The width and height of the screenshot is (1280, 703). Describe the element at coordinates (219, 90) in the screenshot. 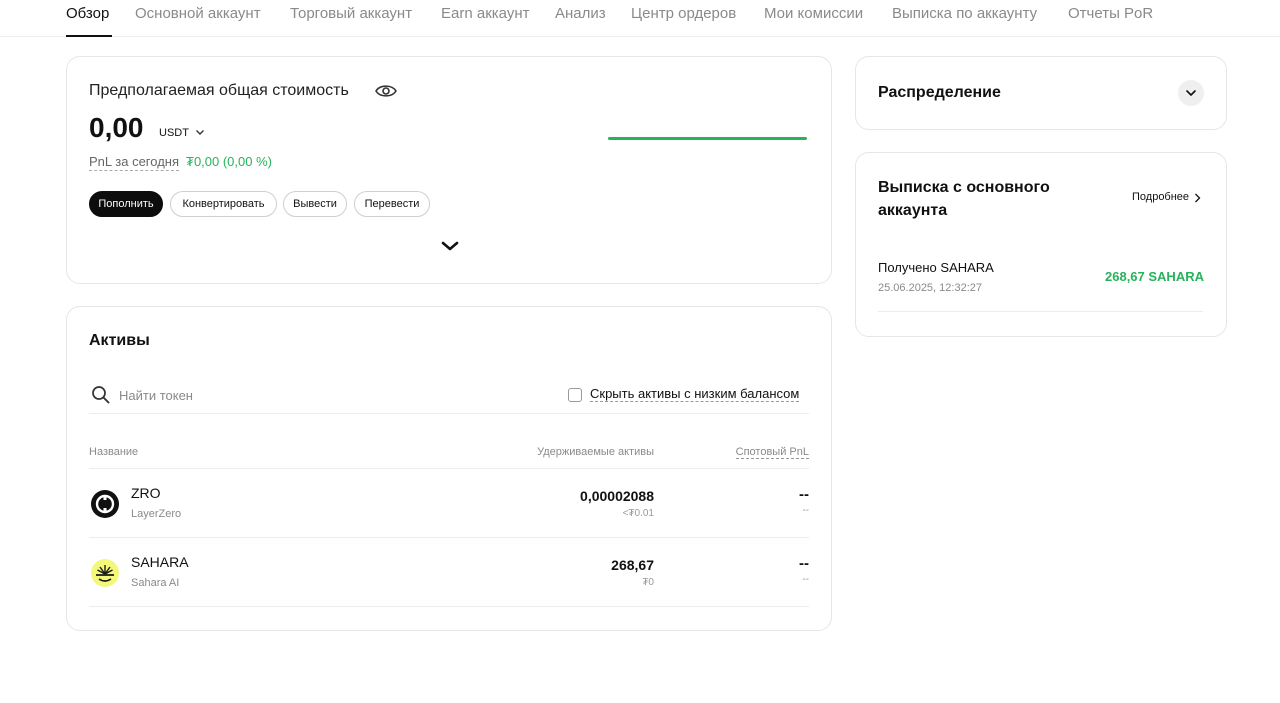

I see `total-value-title: Предполагаемая общая стоимость` at that location.